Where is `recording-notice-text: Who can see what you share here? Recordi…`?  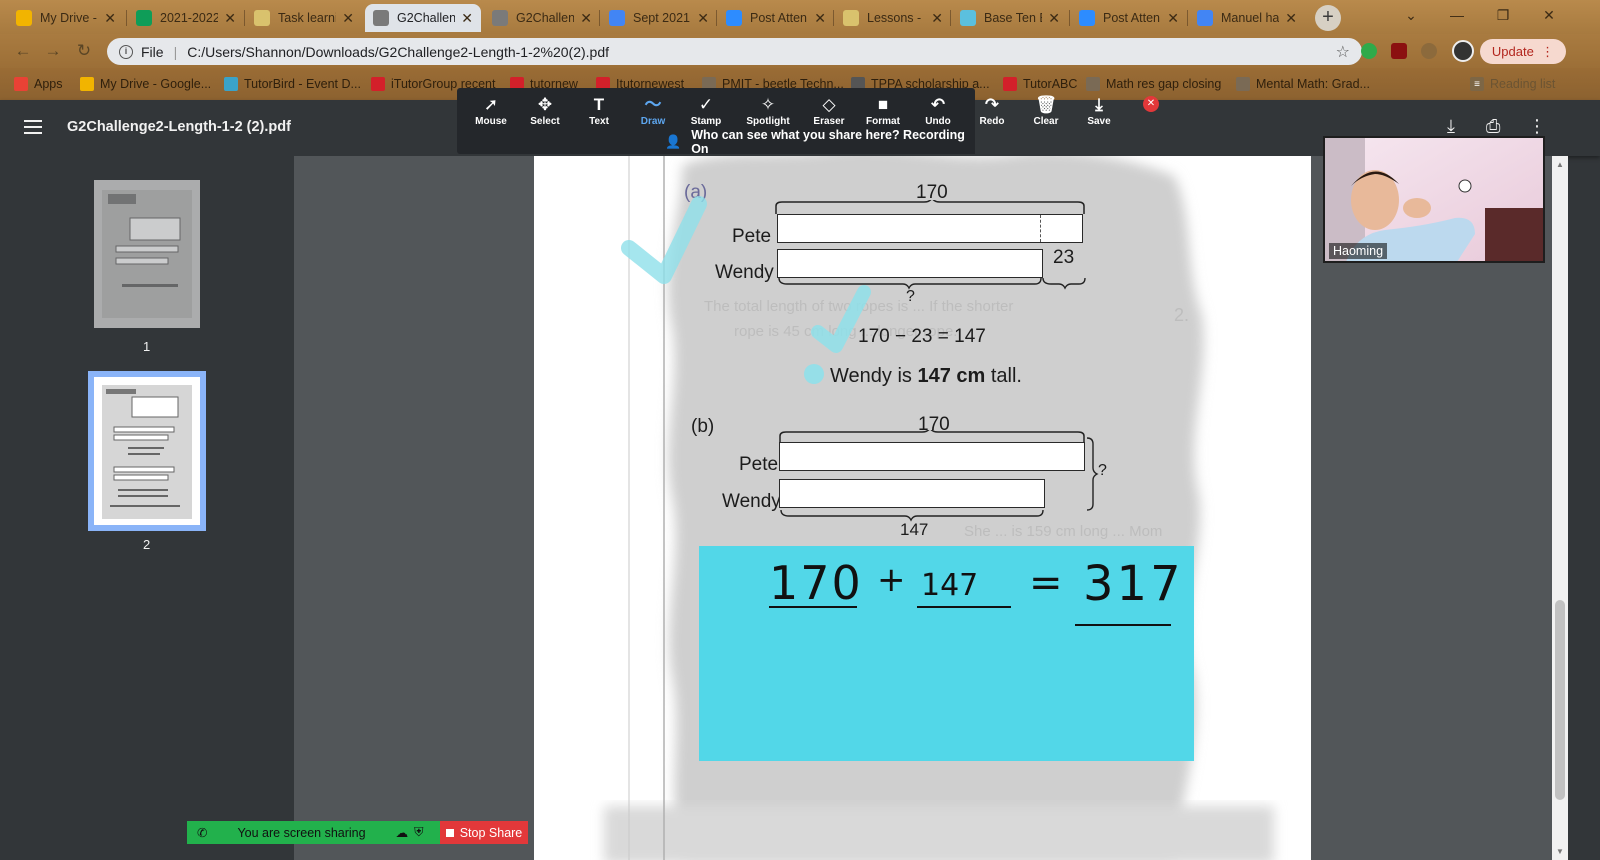
recording-notice-text: Who can see what you share here? Recordi… is located at coordinates (828, 142).